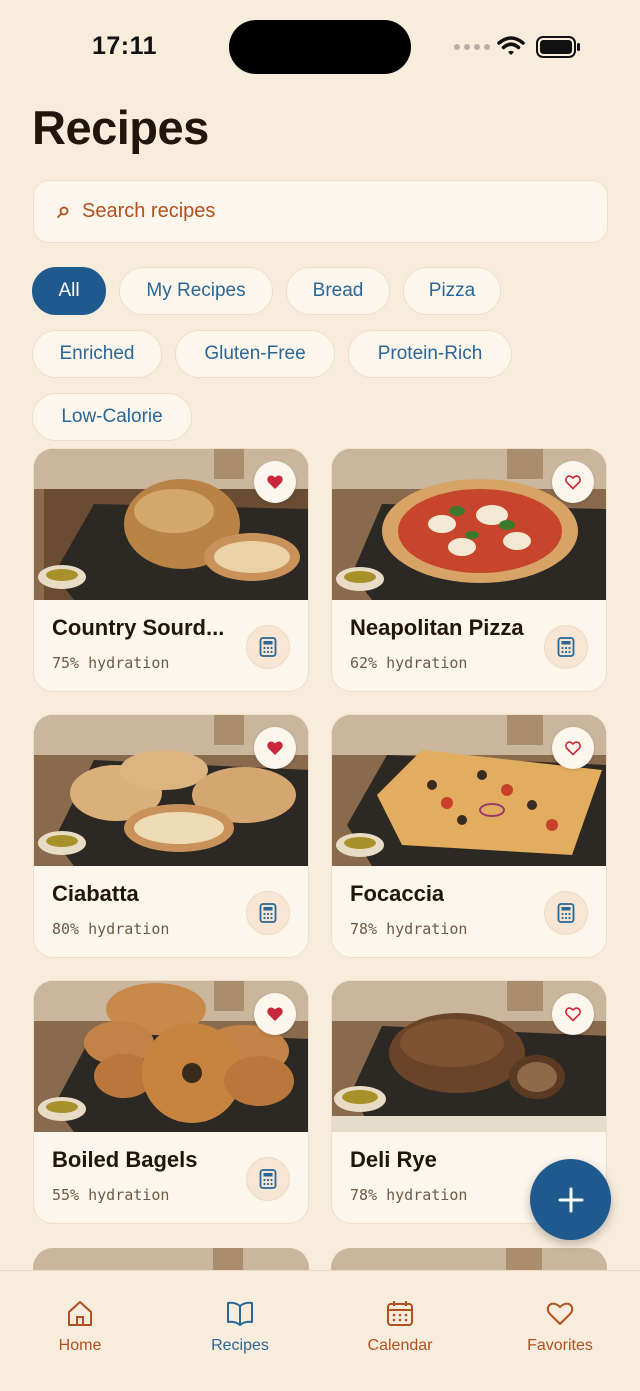 The image size is (640, 1391). I want to click on search-icon, so click(63, 212).